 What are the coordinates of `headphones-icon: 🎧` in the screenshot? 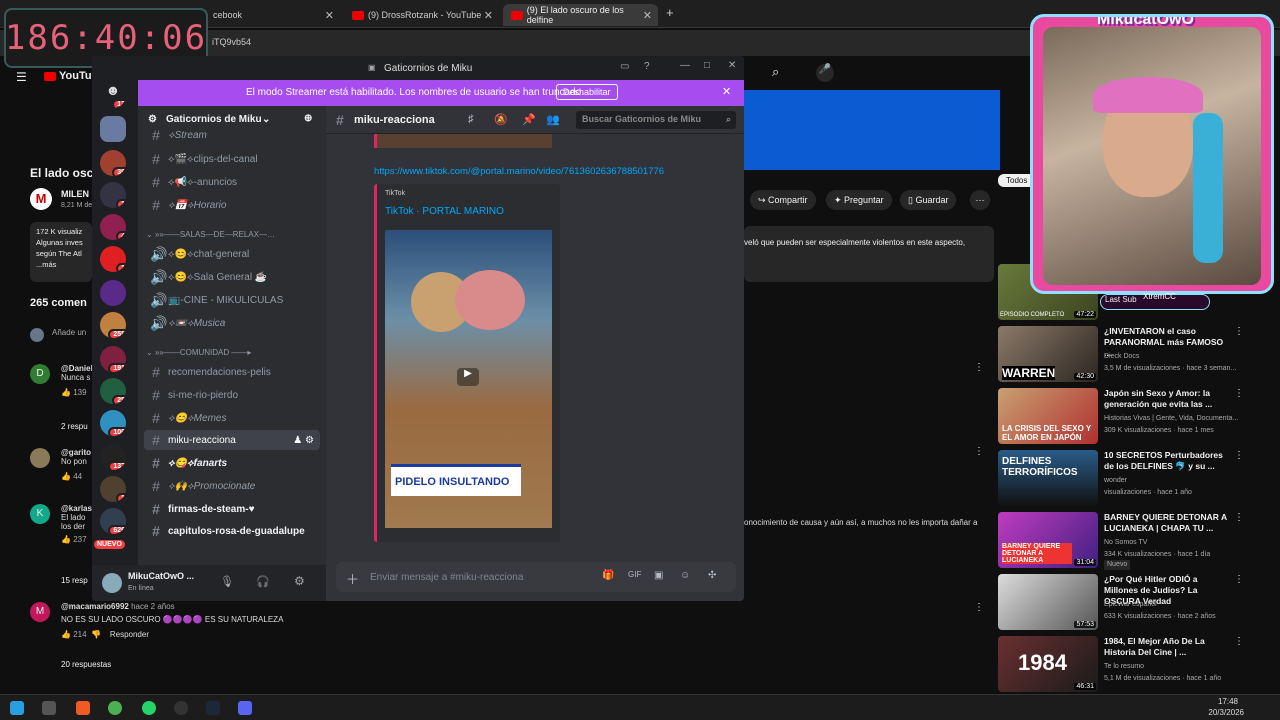 It's located at (263, 581).